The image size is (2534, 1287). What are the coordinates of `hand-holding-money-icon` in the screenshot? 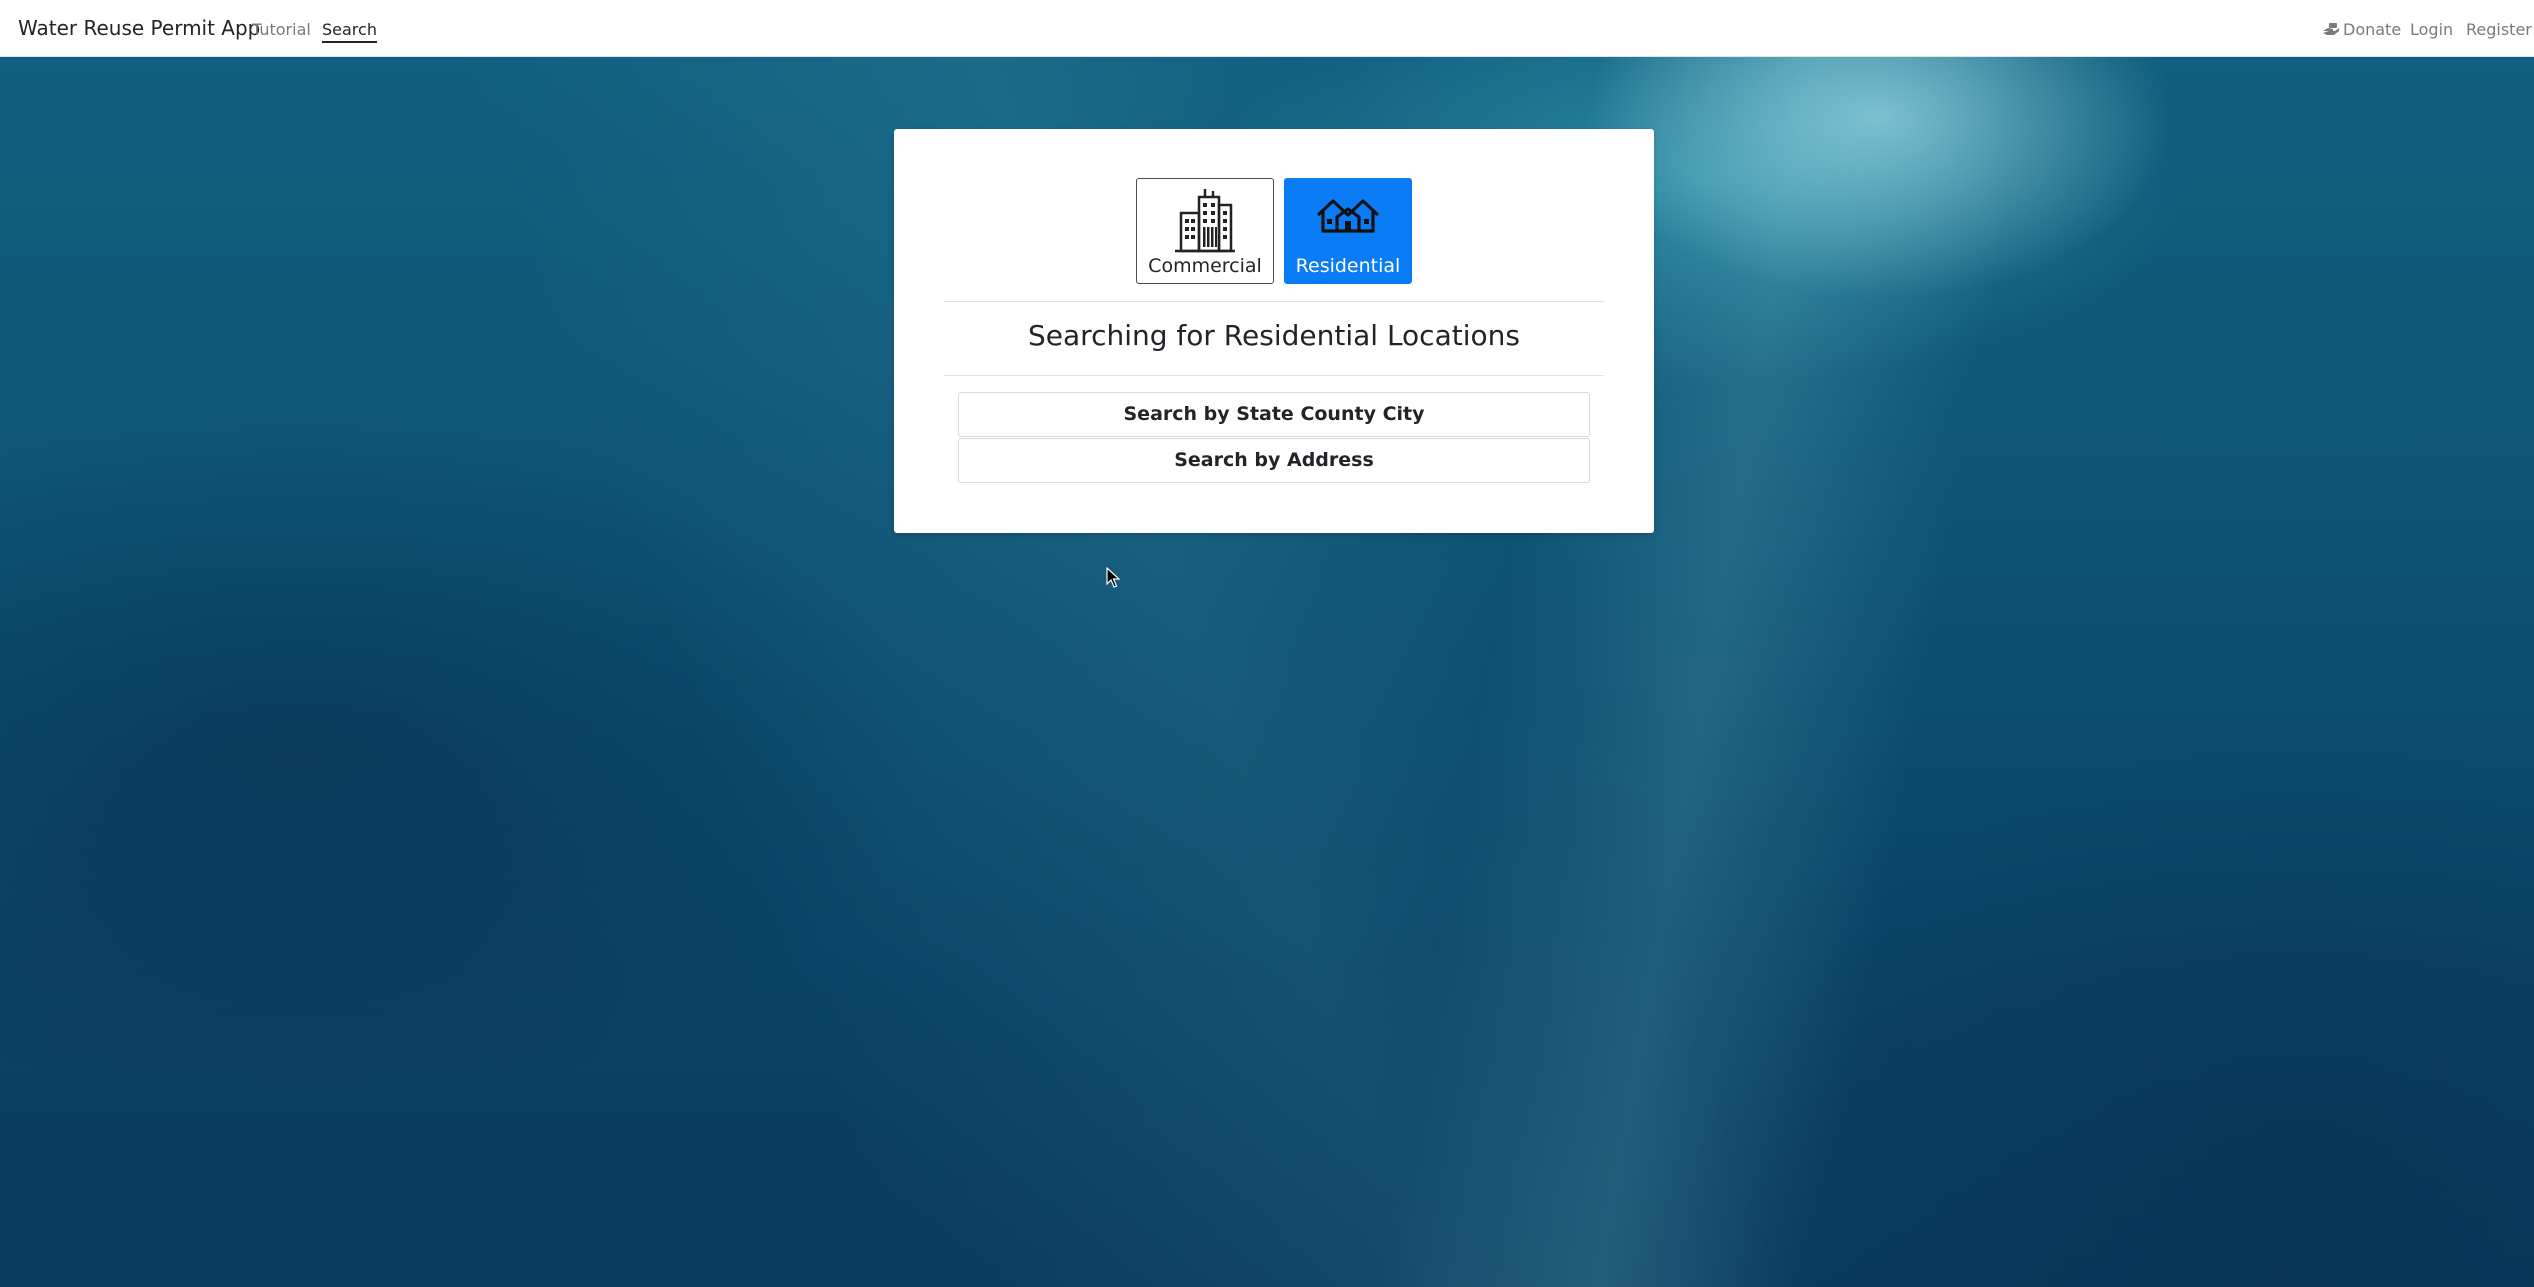 It's located at (2331, 29).